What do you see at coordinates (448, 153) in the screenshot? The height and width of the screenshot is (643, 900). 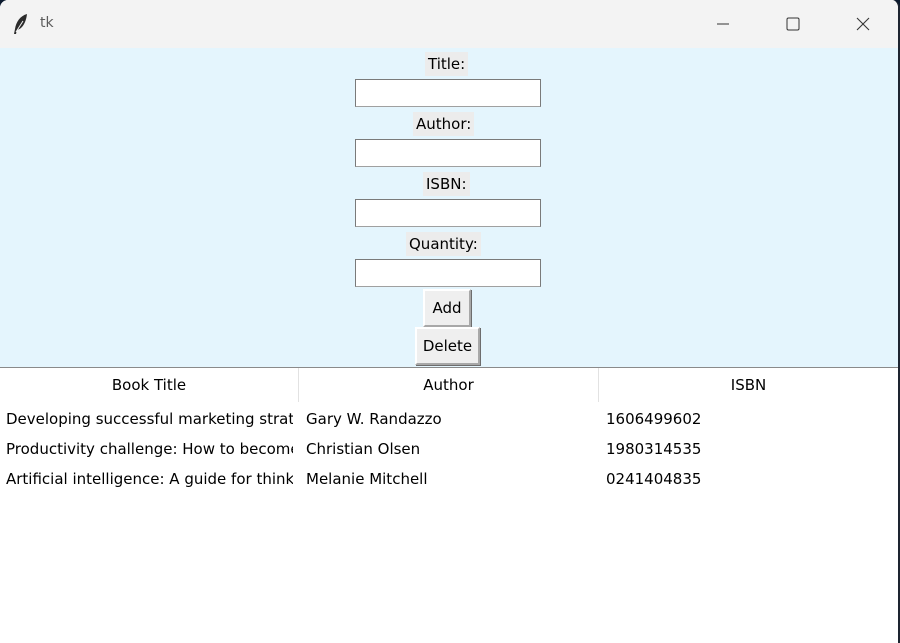 I see `author-input` at bounding box center [448, 153].